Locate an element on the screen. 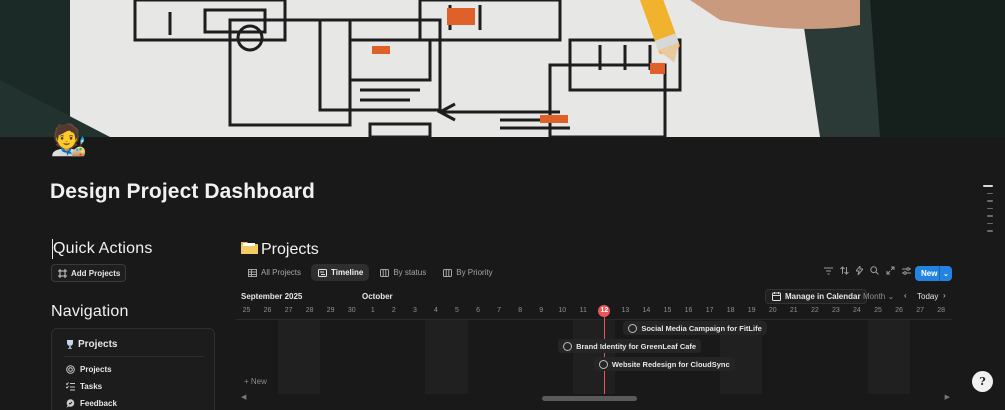  nav-item-feedback: Feedback is located at coordinates (91, 403).